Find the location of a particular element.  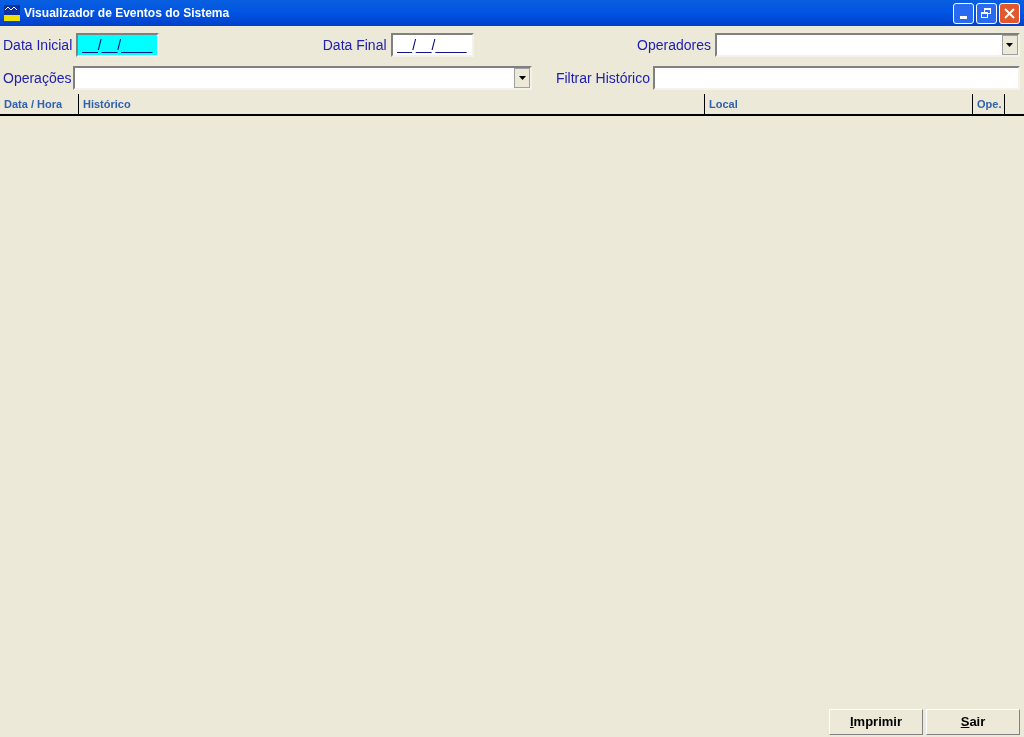

column-header: Histórico is located at coordinates (392, 104).